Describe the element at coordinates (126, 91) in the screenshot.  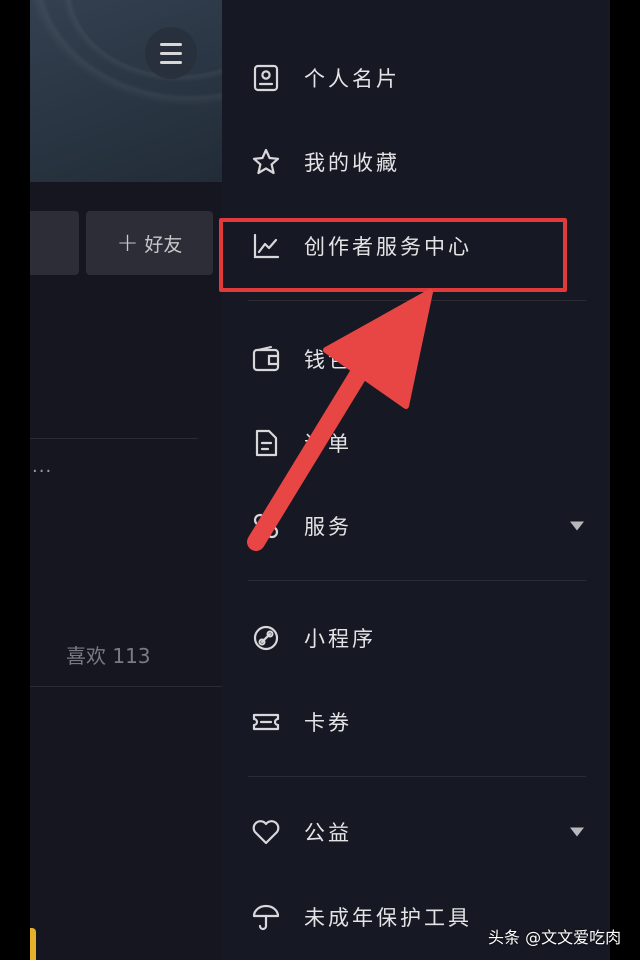
I see `profile-banner` at that location.